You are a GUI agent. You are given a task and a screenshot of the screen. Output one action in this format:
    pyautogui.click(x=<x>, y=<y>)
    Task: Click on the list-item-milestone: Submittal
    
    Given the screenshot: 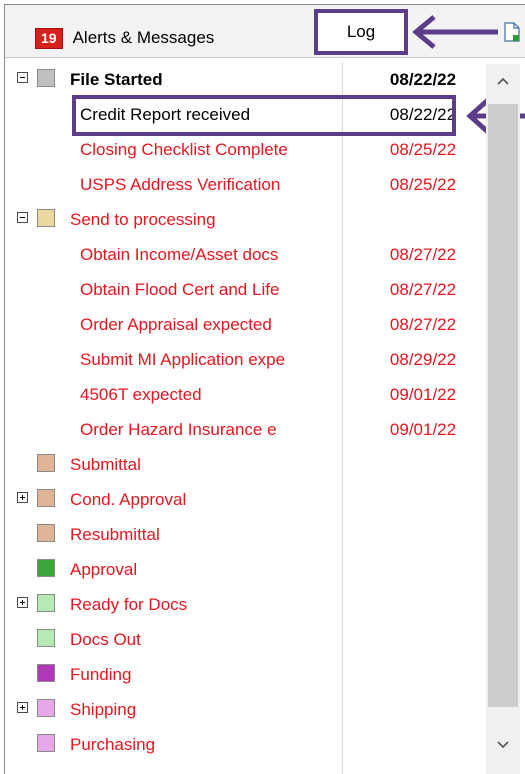 What is the action you would take?
    pyautogui.click(x=249, y=464)
    